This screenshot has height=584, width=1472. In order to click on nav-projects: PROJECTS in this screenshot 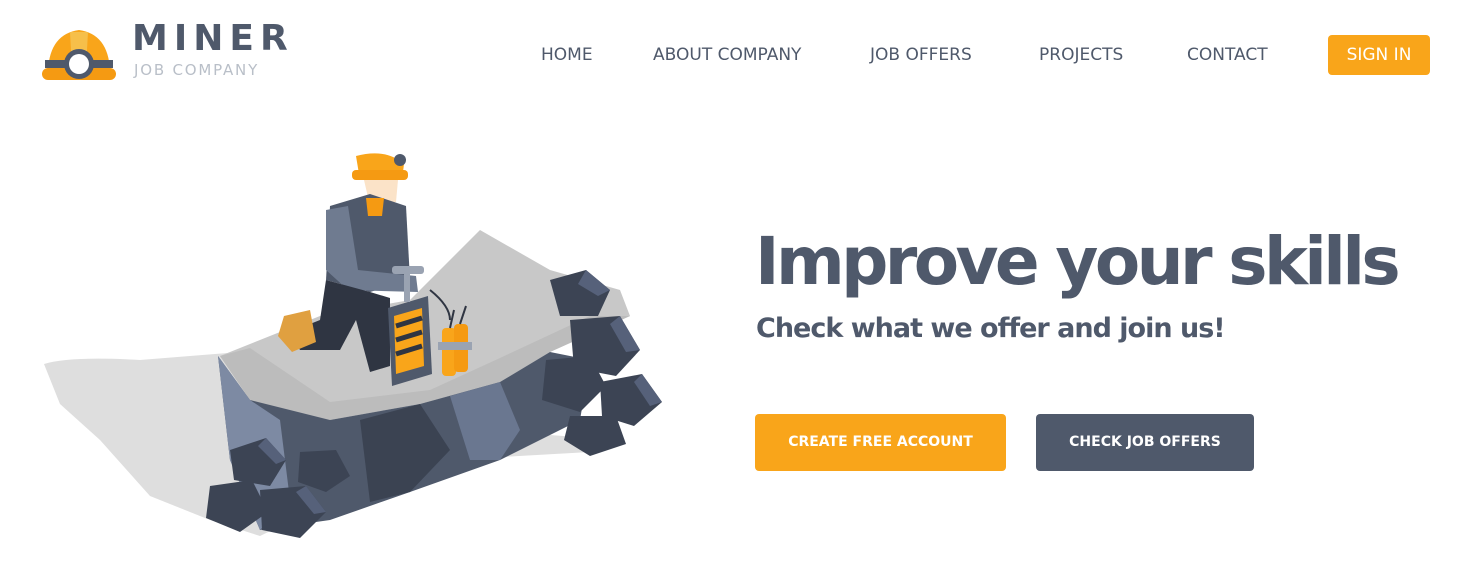, I will do `click(1081, 55)`.